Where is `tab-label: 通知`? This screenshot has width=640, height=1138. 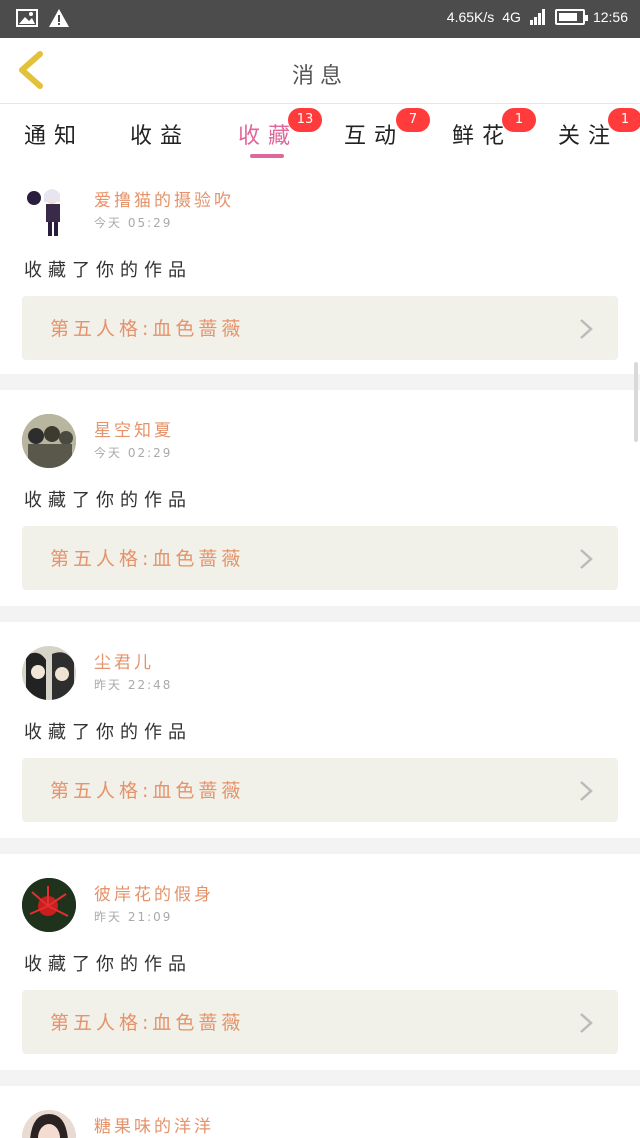 tab-label: 通知 is located at coordinates (53, 136).